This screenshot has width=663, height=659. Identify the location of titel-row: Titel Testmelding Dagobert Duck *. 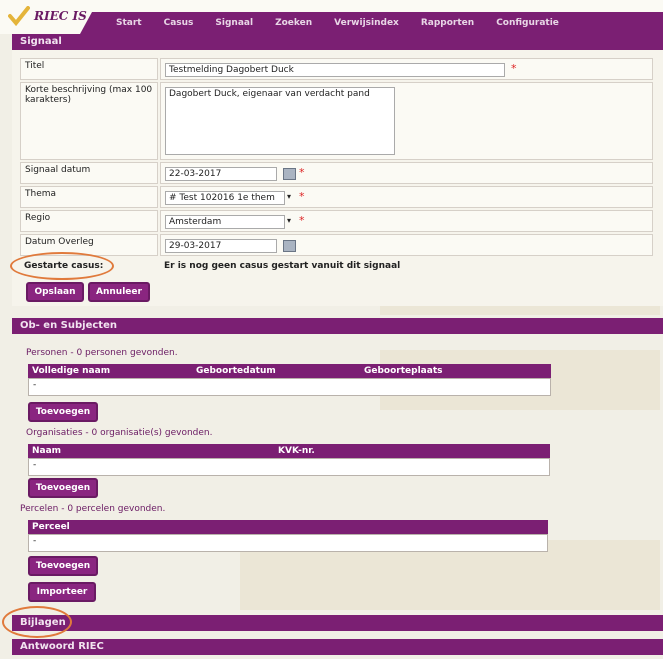
(336, 69).